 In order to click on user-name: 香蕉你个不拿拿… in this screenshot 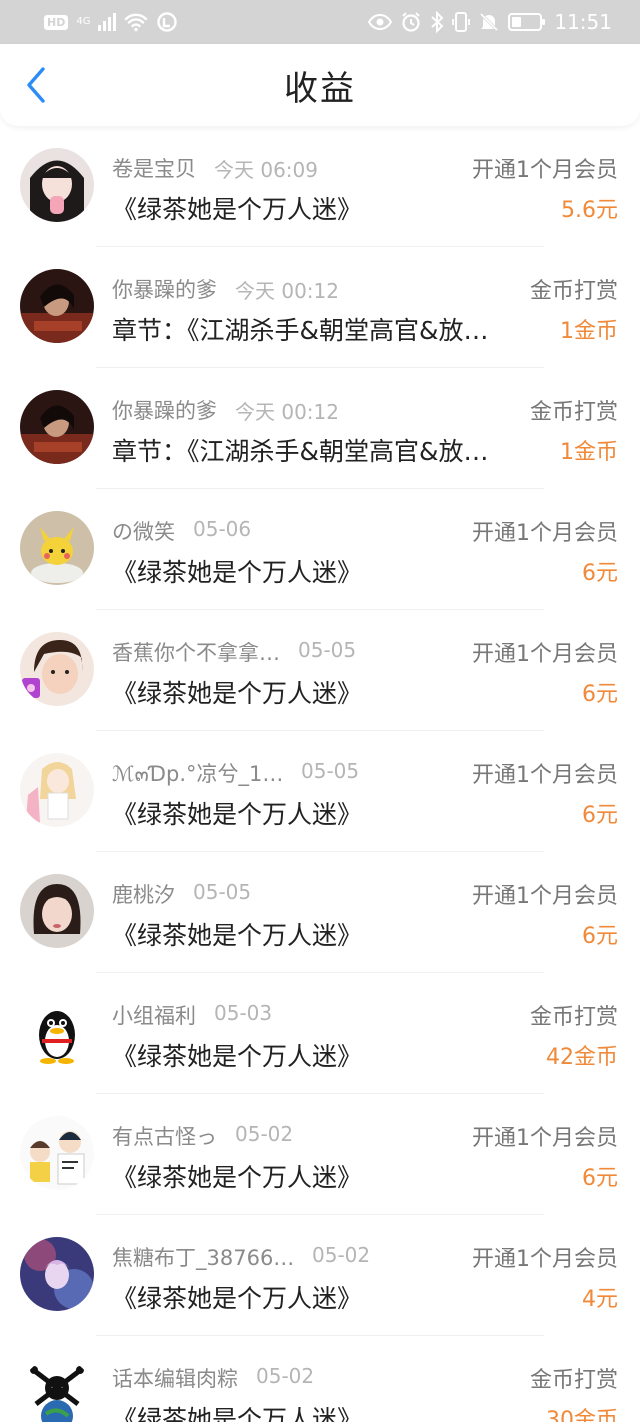, I will do `click(196, 653)`.